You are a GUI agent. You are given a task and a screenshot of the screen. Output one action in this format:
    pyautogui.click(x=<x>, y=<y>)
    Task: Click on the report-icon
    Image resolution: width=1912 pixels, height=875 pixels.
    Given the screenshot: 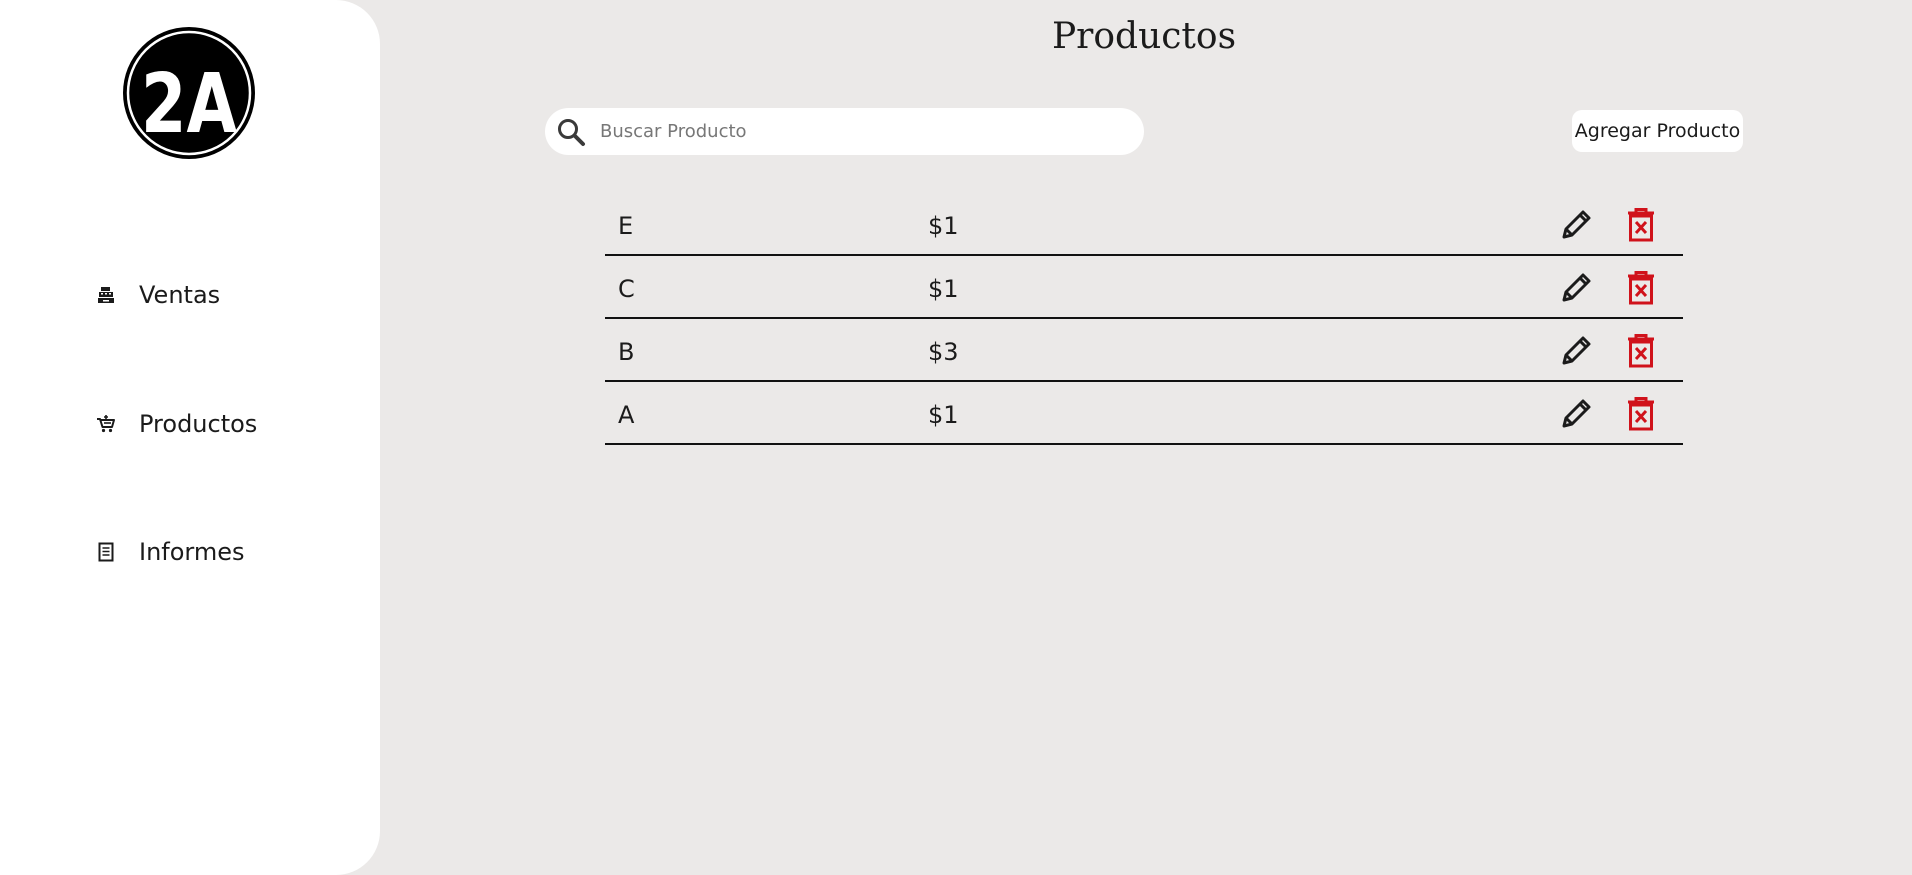 What is the action you would take?
    pyautogui.click(x=106, y=552)
    